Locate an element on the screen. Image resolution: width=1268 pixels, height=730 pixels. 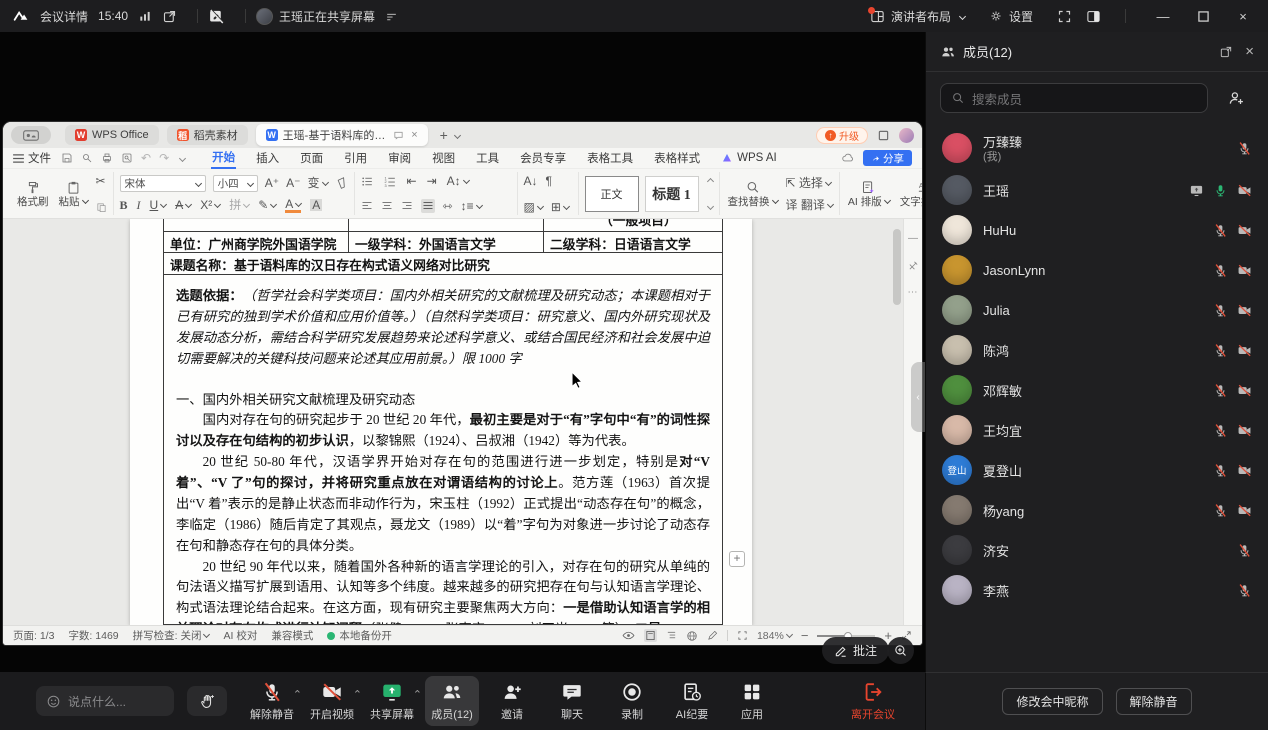
document-scrollbar is located at coordinates (897, 267).